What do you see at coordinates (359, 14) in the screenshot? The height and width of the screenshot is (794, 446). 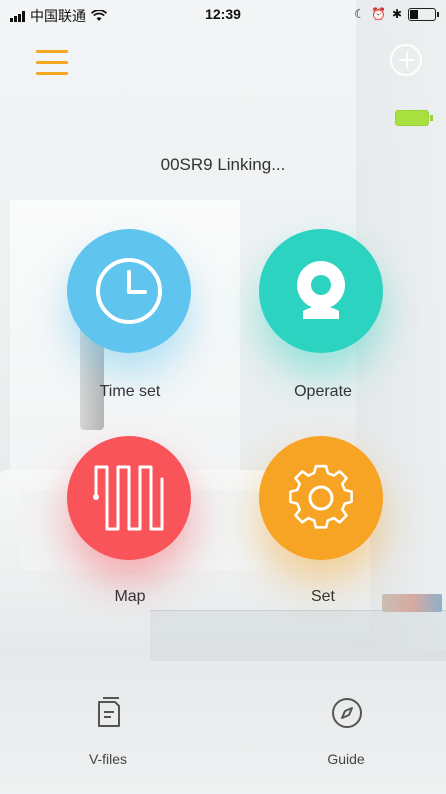 I see `moon-icon: ☾` at bounding box center [359, 14].